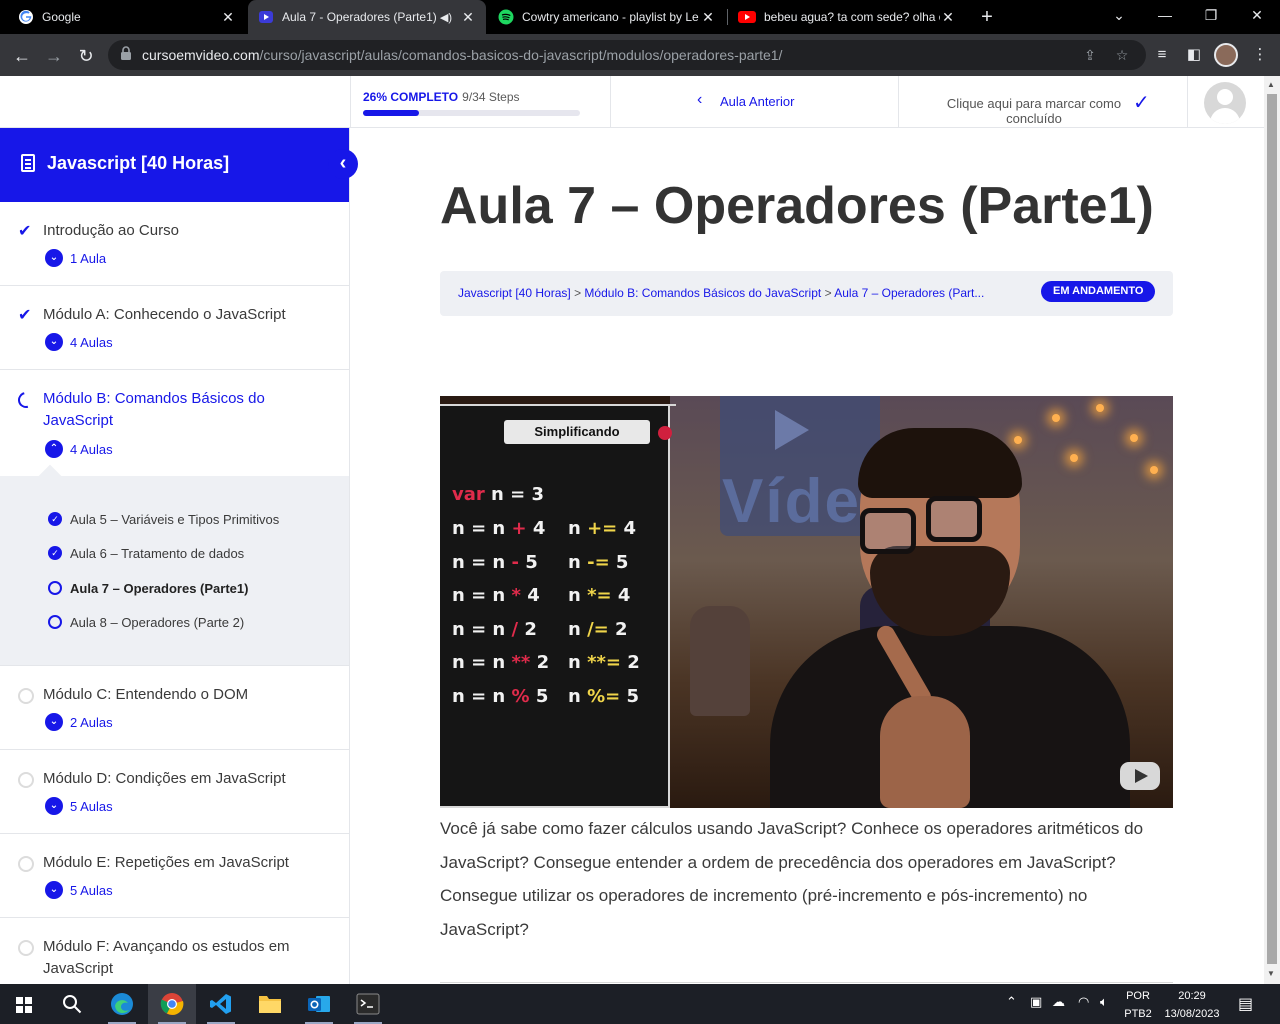 The image size is (1280, 1024). Describe the element at coordinates (1090, 55) in the screenshot. I see `share-icon: ⇪` at that location.